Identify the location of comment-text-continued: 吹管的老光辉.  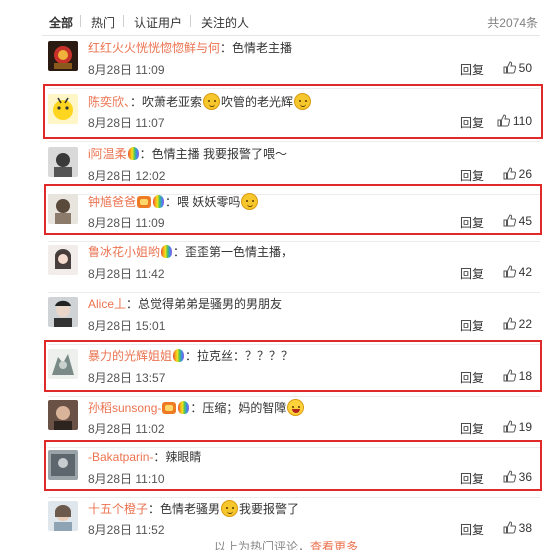
(257, 102).